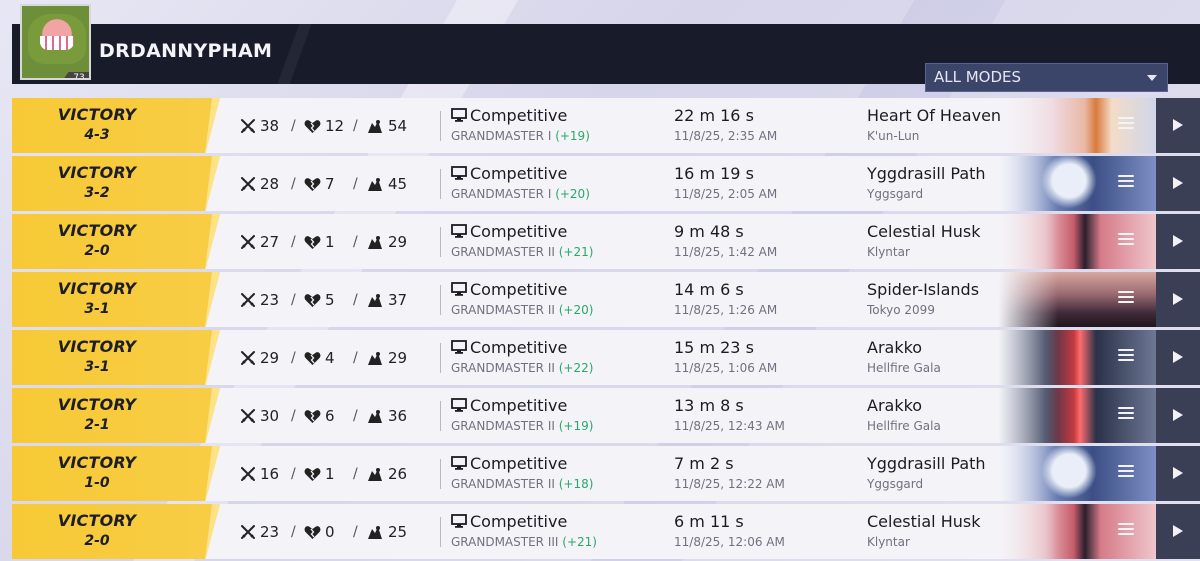  Describe the element at coordinates (97, 541) in the screenshot. I see `result-score: 2-0` at that location.